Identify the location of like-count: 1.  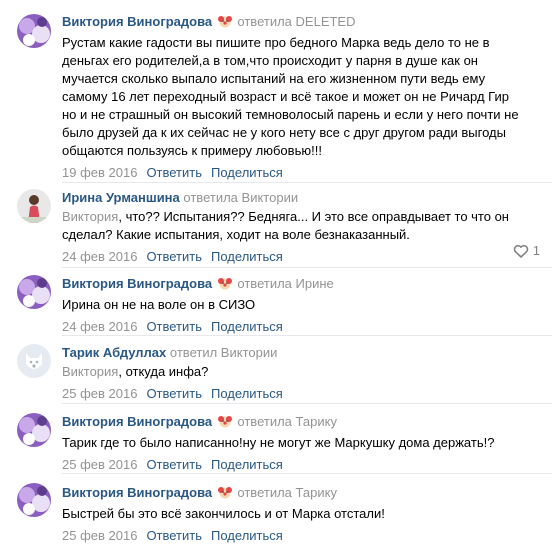
(536, 250).